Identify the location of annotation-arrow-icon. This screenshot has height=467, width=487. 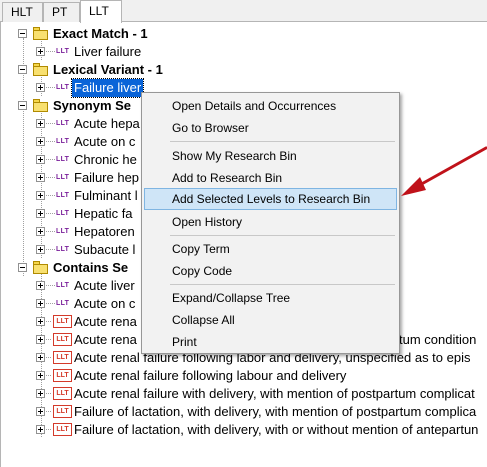
(444, 171).